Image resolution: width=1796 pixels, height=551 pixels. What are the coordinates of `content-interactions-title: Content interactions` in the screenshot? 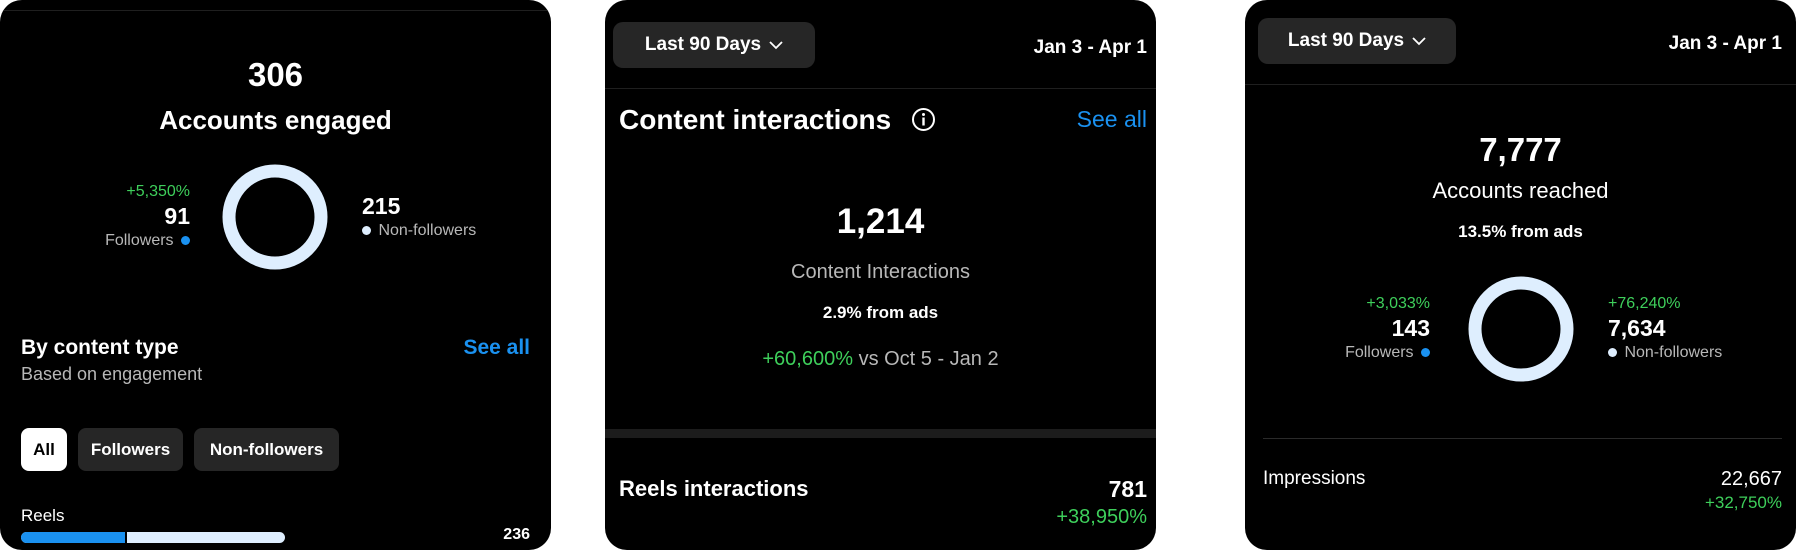 It's located at (755, 119).